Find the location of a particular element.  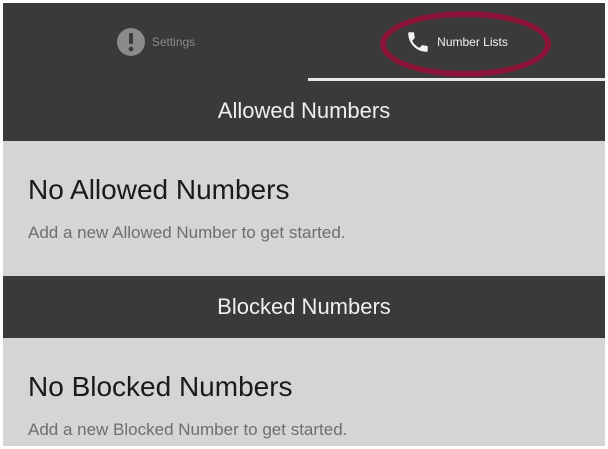

tab-number-lists: Number Lists is located at coordinates (456, 42).